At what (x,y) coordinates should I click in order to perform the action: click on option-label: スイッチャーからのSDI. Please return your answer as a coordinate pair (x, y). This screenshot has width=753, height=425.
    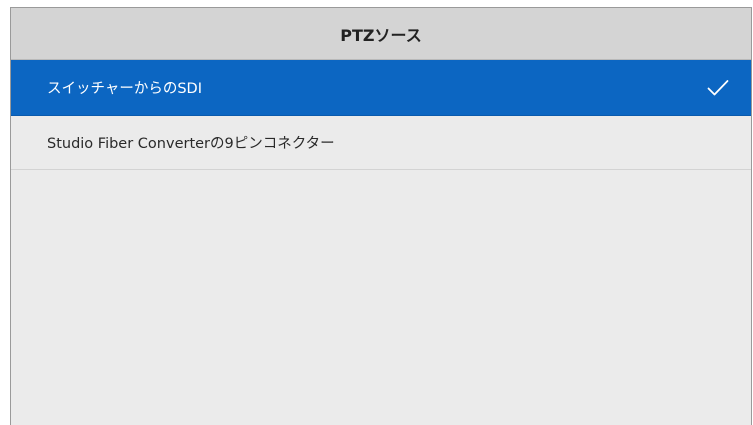
    Looking at the image, I should click on (124, 89).